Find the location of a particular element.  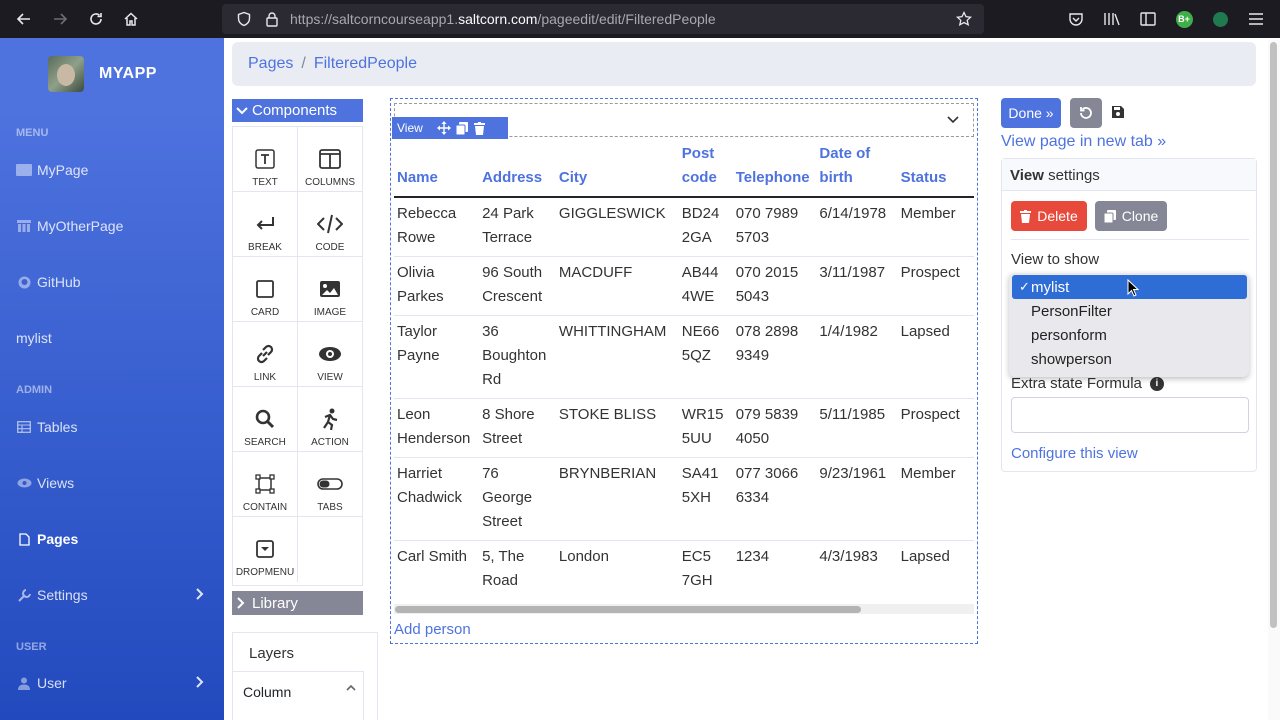

table-horizontal-scrollbar is located at coordinates (684, 609).